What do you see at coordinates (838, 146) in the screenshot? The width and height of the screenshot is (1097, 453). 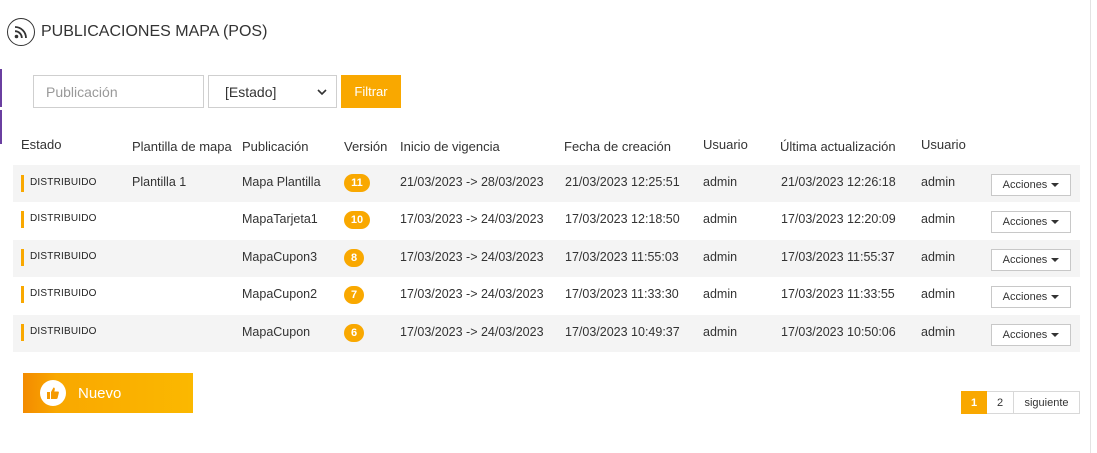 I see `header-ultima-actualizacion: Última actualización` at bounding box center [838, 146].